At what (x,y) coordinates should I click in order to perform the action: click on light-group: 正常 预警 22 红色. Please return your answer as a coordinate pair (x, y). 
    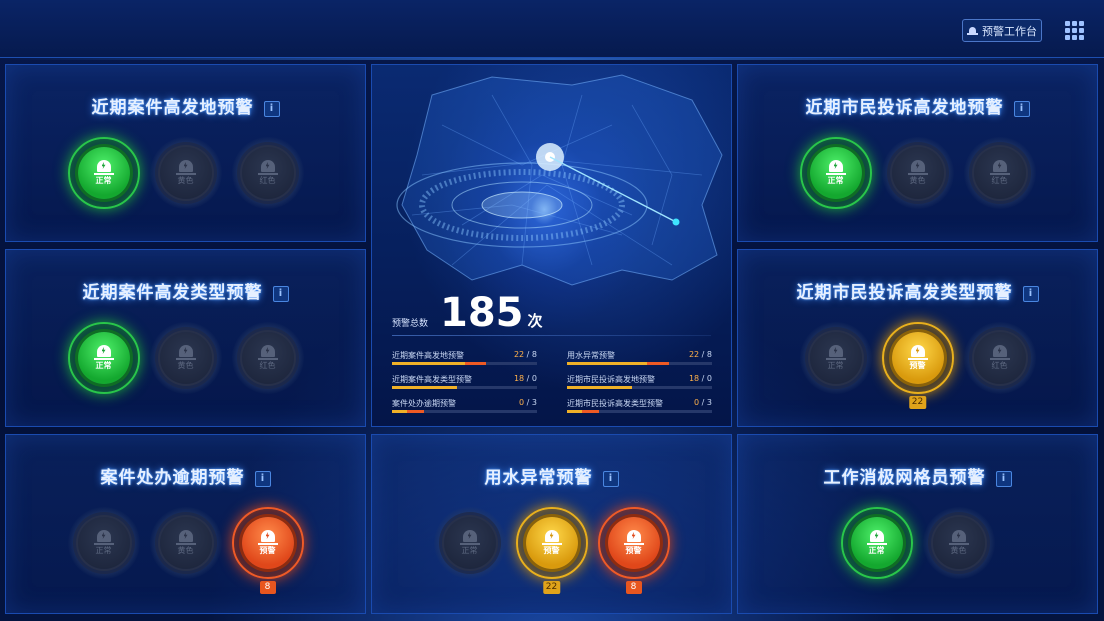
    Looking at the image, I should click on (917, 365).